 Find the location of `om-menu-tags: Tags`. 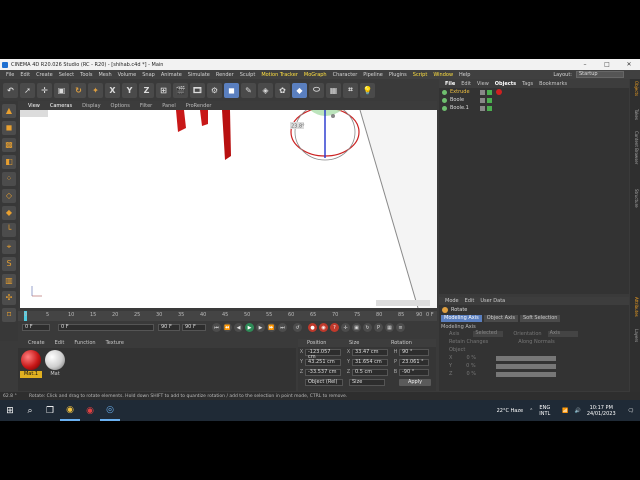

om-menu-tags: Tags is located at coordinates (527, 84).